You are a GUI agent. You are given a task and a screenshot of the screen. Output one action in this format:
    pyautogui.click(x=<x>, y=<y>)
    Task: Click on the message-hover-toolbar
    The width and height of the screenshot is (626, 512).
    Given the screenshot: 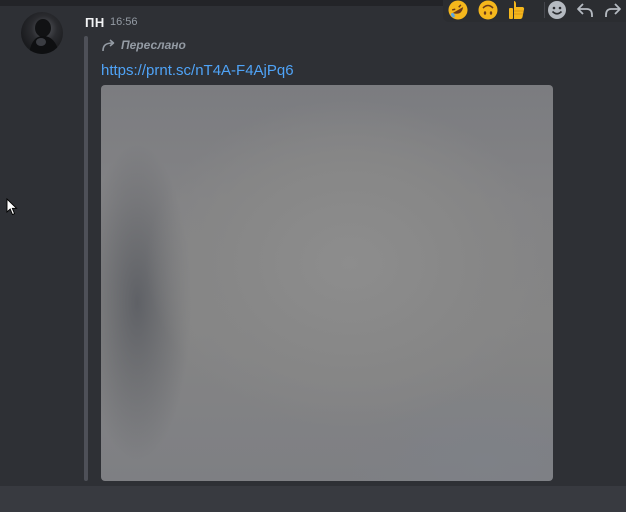 What is the action you would take?
    pyautogui.click(x=534, y=11)
    